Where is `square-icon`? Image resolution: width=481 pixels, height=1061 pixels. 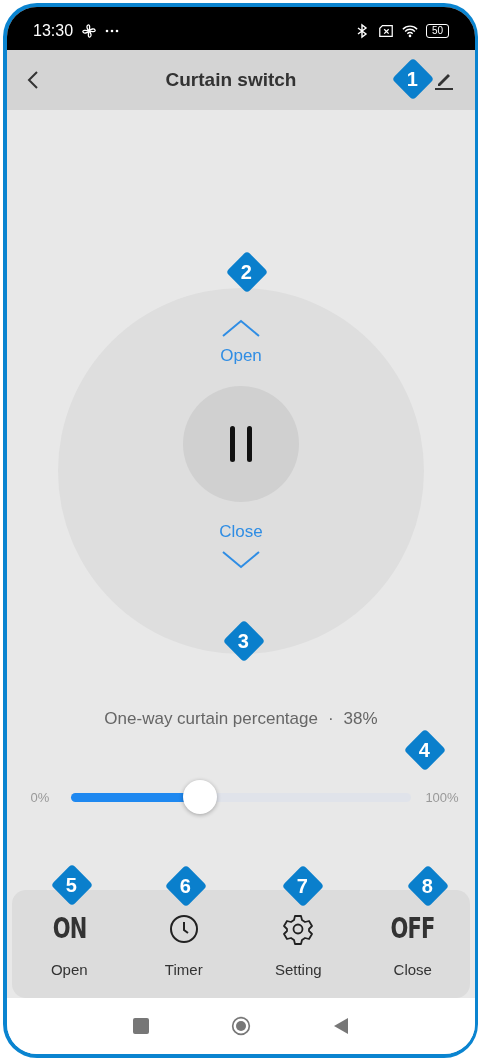
square-icon is located at coordinates (141, 1026).